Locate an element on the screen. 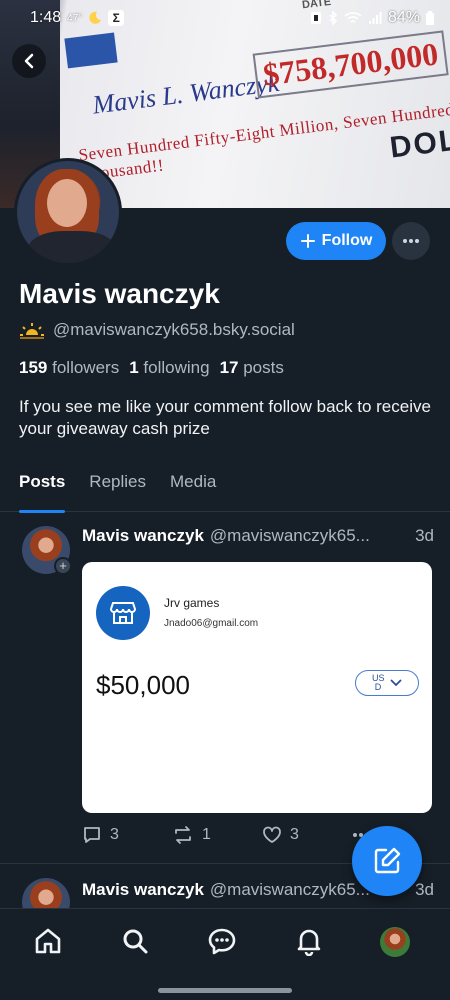  sigma-app-icon: Σ is located at coordinates (116, 18).